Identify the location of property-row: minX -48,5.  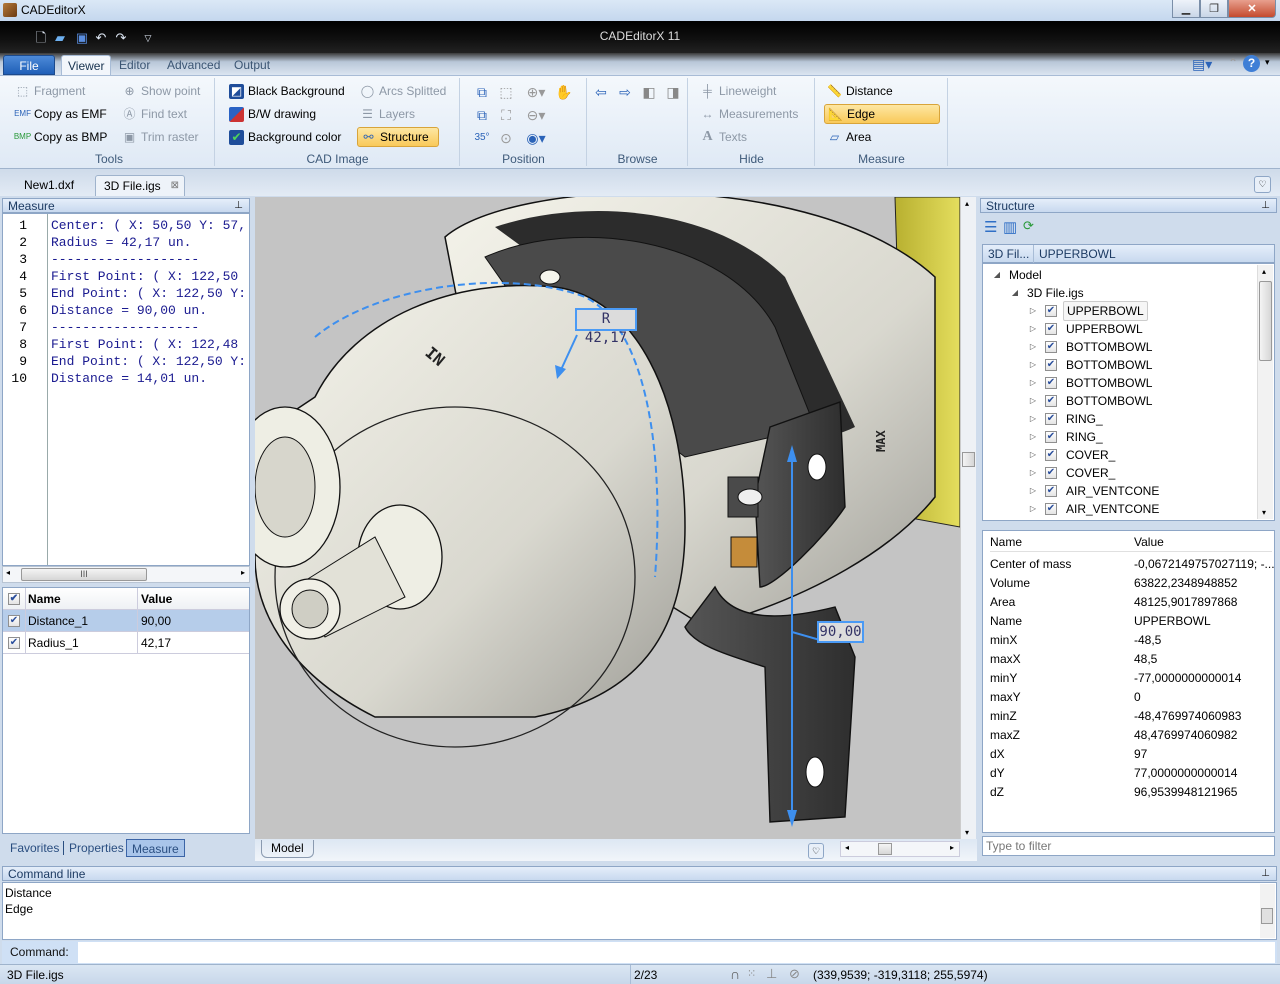
(1131, 640).